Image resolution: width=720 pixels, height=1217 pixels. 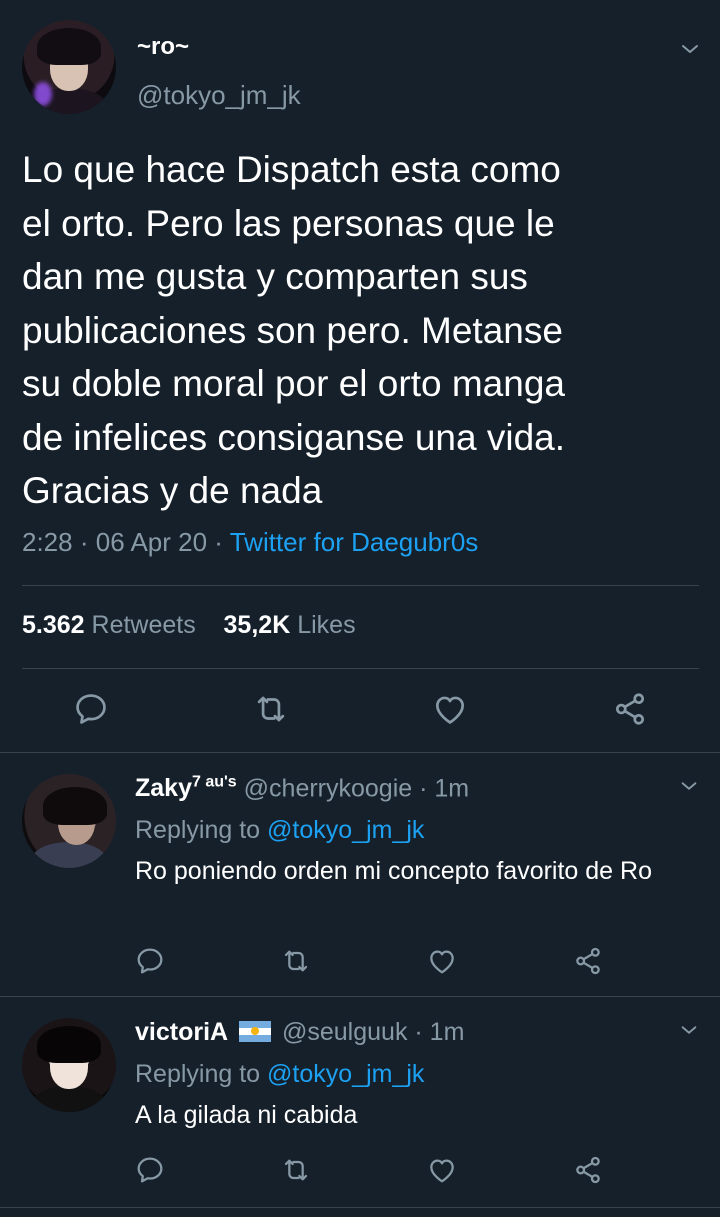 I want to click on reply-header: Zaky7 au's @cherrykoogie · 1m, so click(x=302, y=788).